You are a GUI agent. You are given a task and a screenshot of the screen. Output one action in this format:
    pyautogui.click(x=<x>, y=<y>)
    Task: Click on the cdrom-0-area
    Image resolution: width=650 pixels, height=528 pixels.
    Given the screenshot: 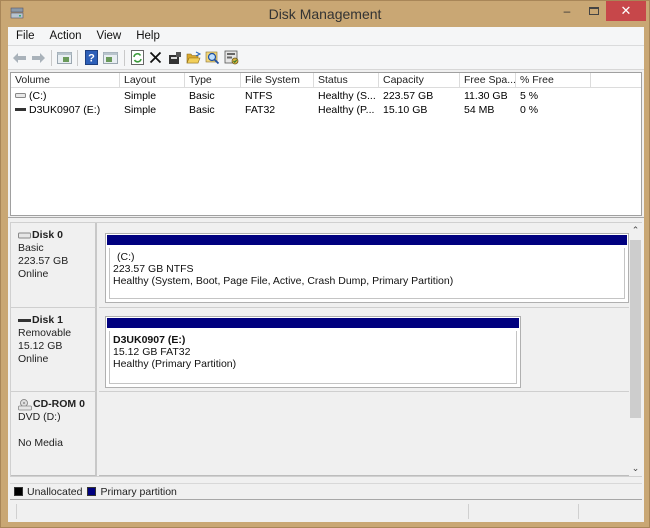 What is the action you would take?
    pyautogui.click(x=364, y=434)
    